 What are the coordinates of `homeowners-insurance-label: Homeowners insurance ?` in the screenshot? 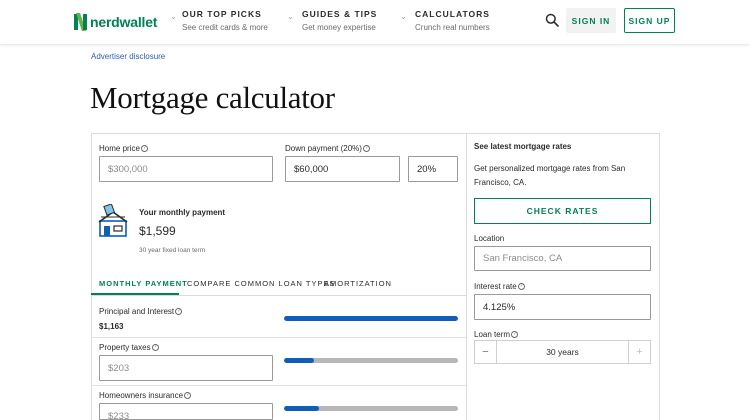 It's located at (145, 395).